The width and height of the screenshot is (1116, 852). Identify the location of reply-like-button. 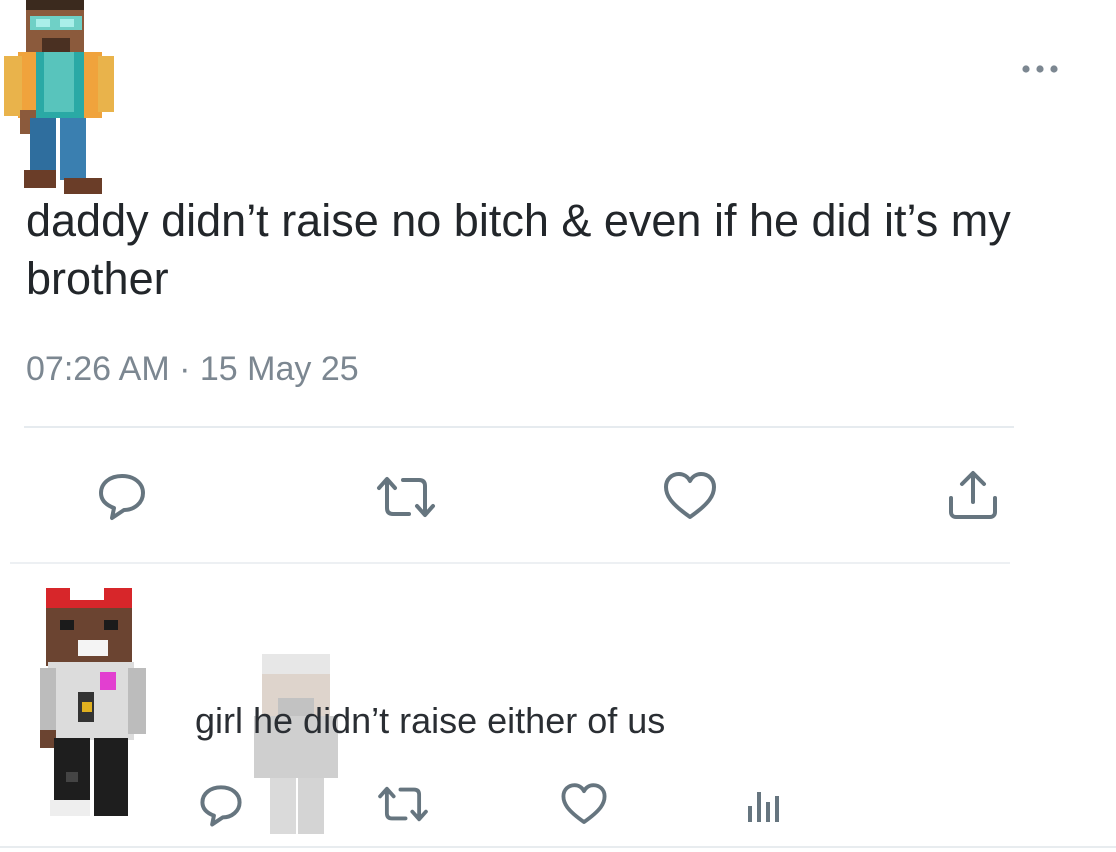
(584, 804).